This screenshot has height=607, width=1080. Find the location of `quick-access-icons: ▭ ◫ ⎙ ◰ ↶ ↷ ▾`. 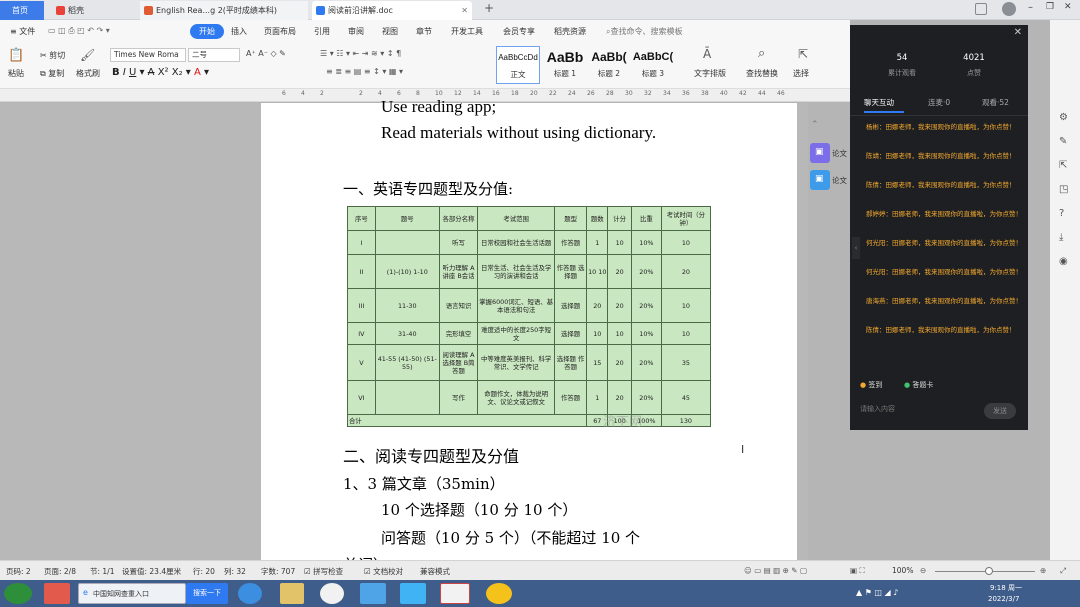

quick-access-icons: ▭ ◫ ⎙ ◰ ↶ ↷ ▾ is located at coordinates (79, 31).